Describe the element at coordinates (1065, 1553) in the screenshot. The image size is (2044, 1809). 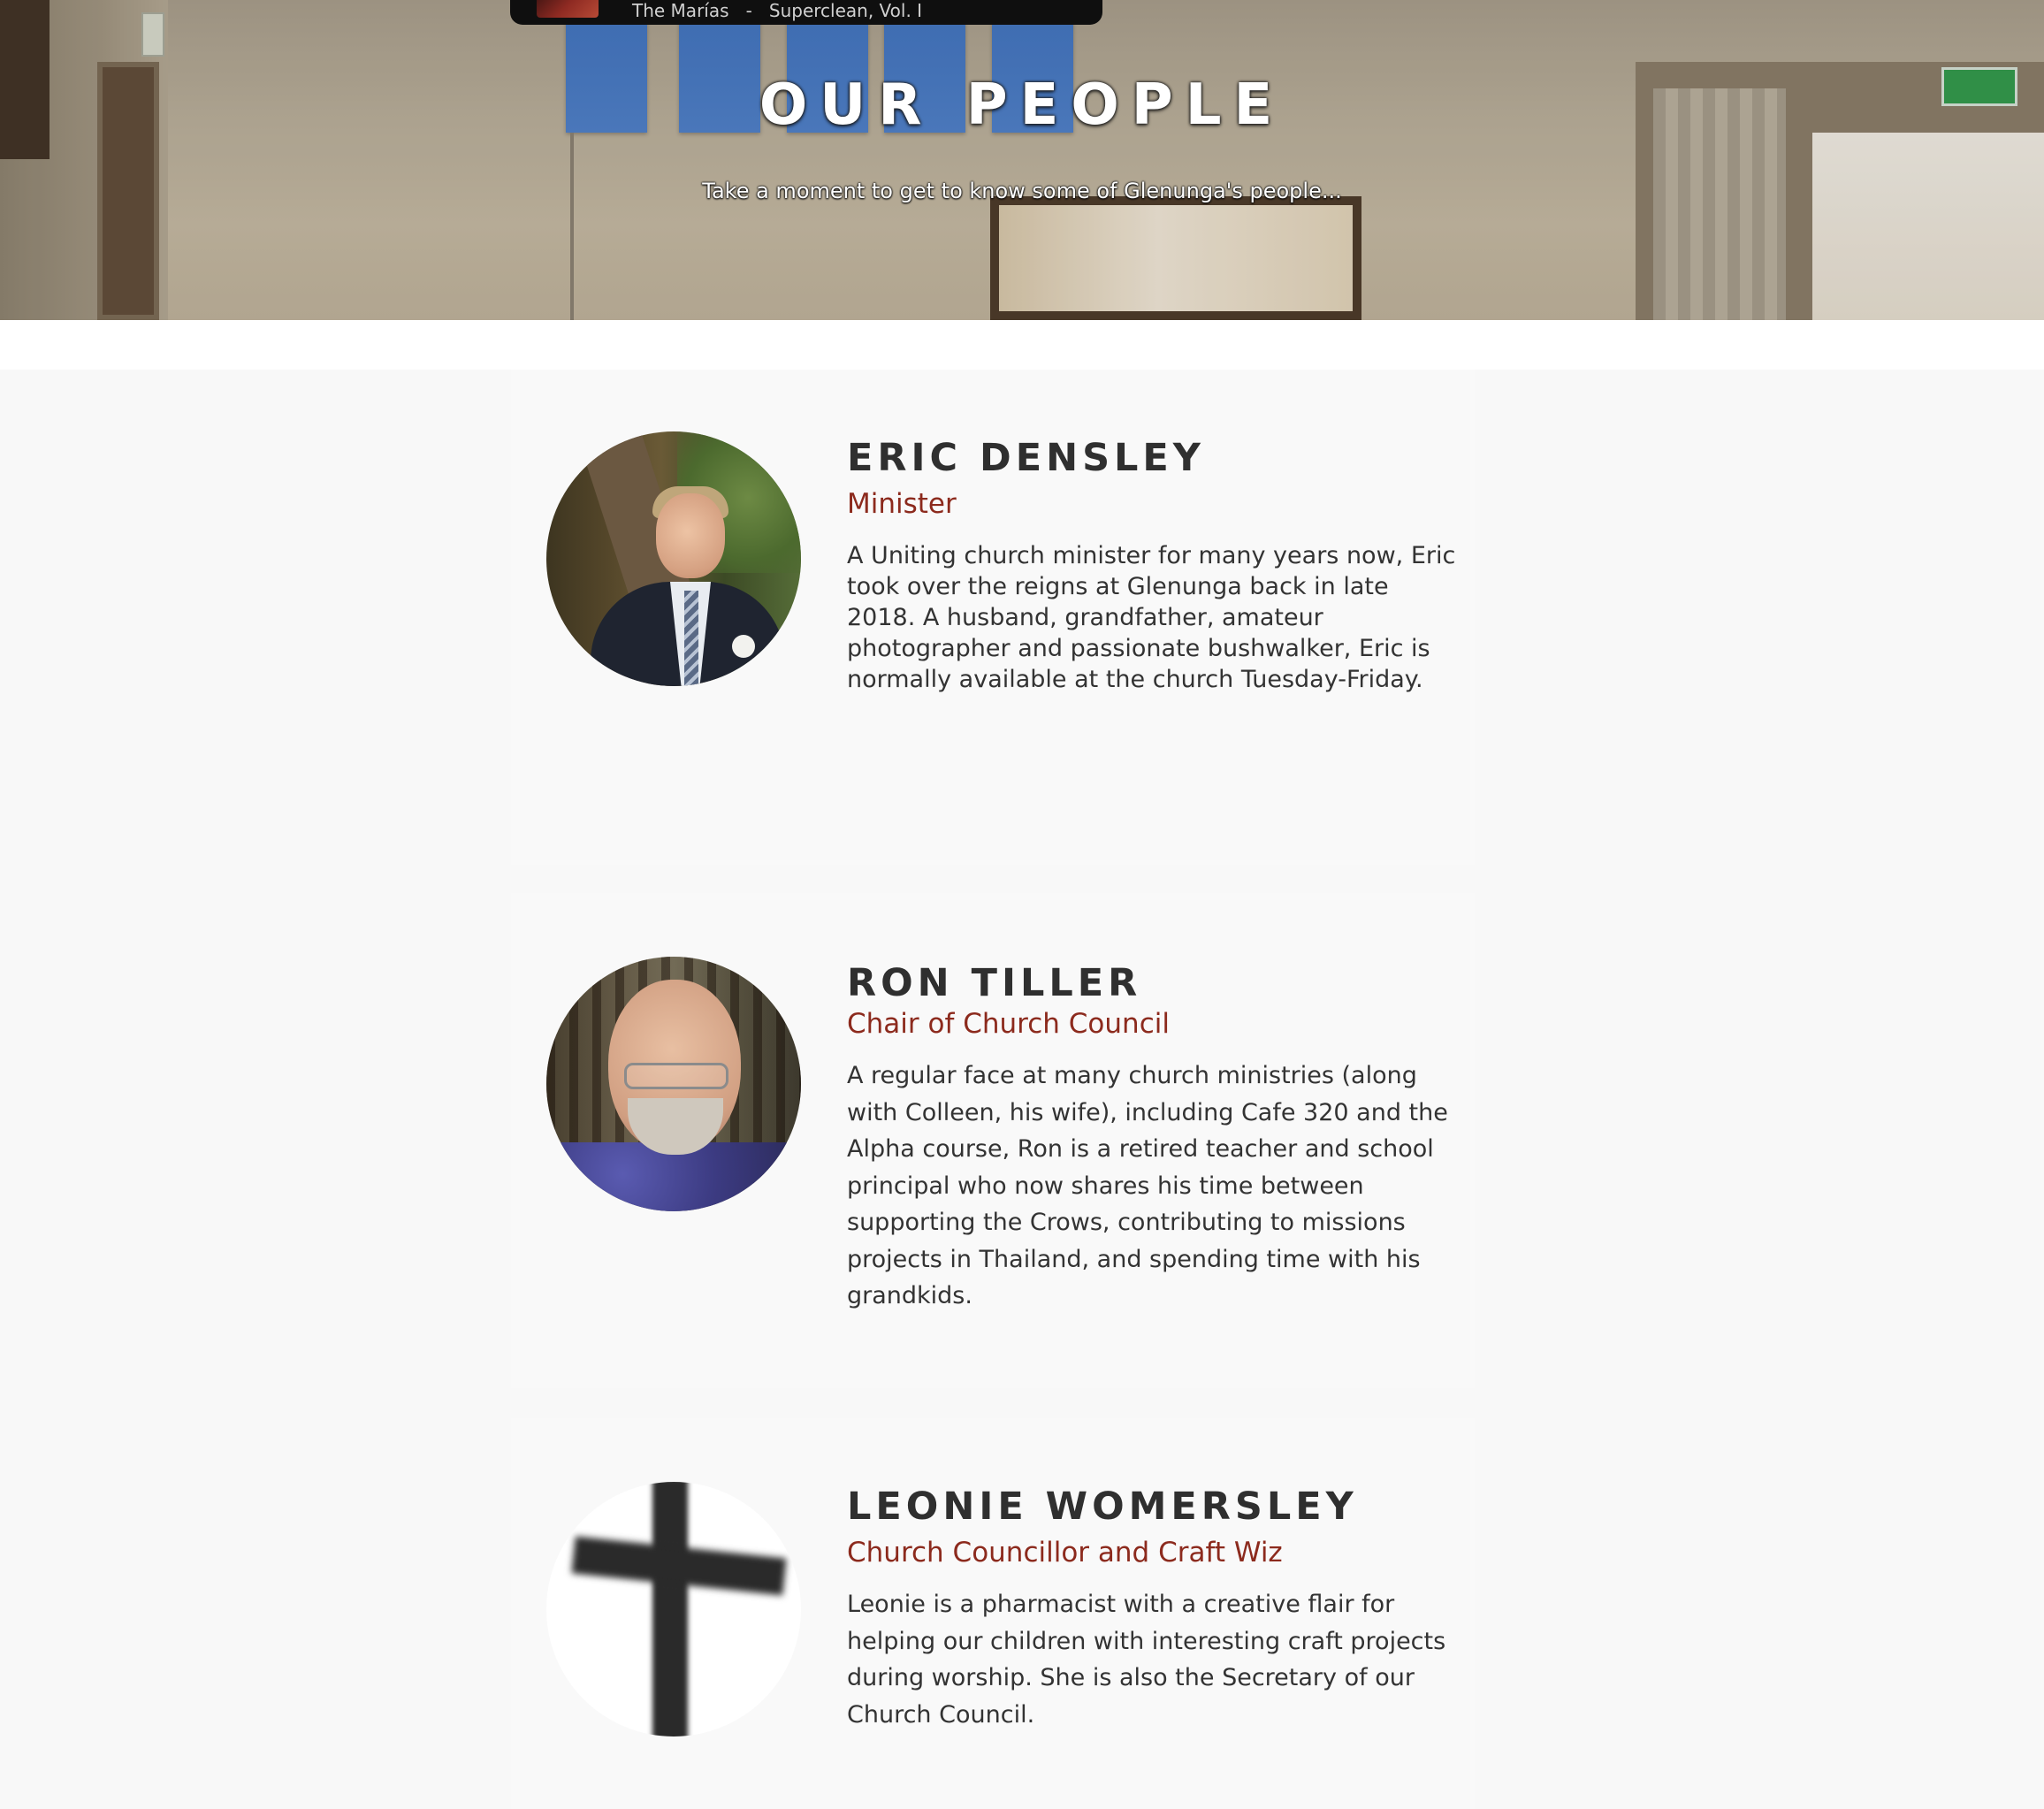
I see `person-role: Church Councillor and Craft Wiz` at that location.